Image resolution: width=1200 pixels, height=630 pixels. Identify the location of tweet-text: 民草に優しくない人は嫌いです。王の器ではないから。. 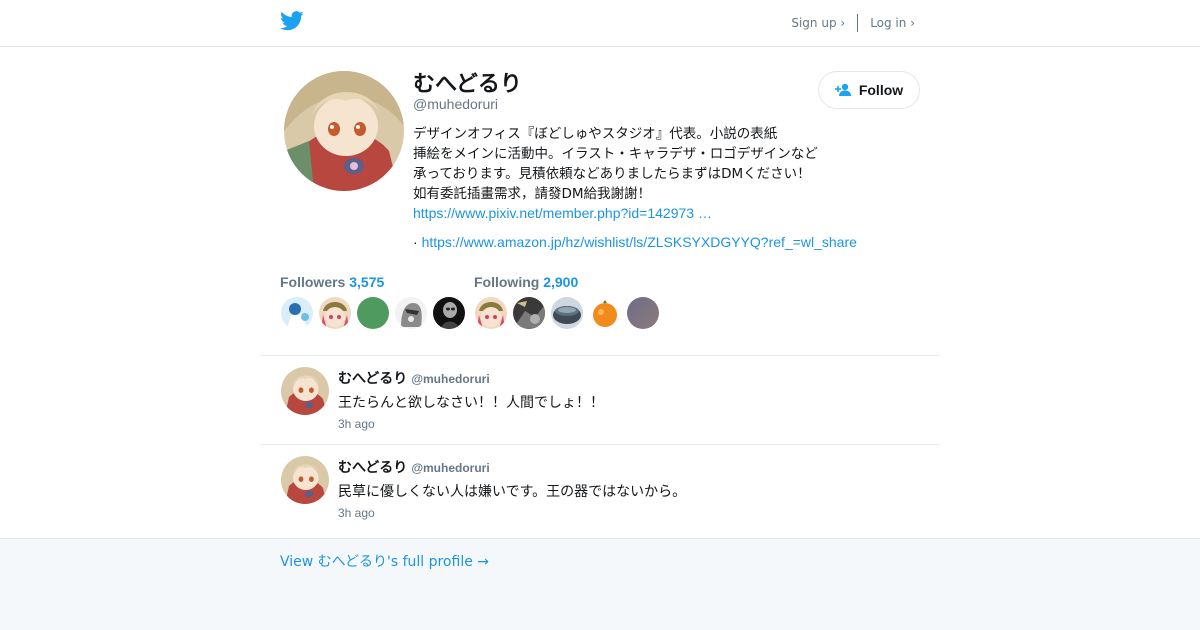
(512, 492).